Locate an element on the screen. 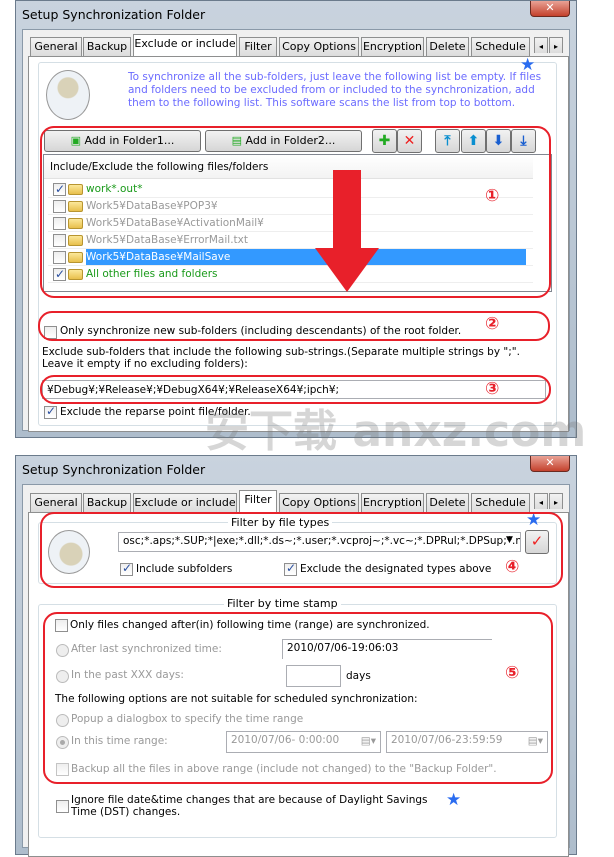 The width and height of the screenshot is (614, 857). exclude-reparse-checkbox is located at coordinates (50, 411).